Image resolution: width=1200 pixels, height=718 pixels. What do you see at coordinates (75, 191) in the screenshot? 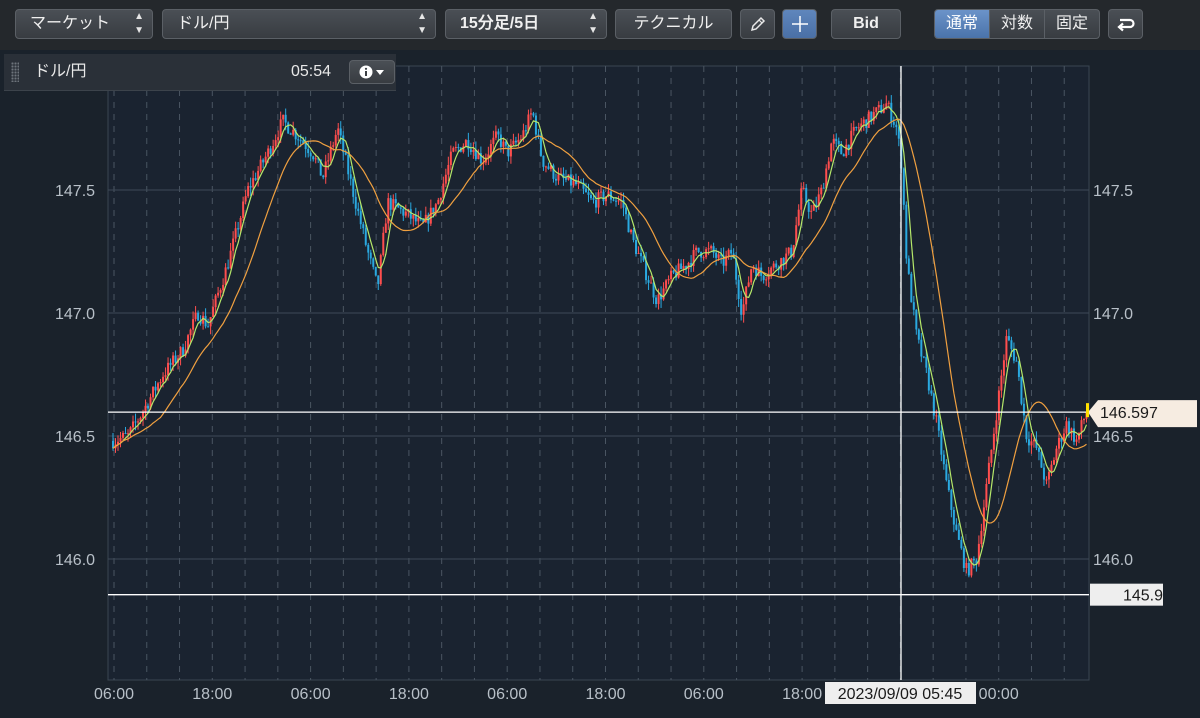
I see `y-tick-label-left: 147.5` at bounding box center [75, 191].